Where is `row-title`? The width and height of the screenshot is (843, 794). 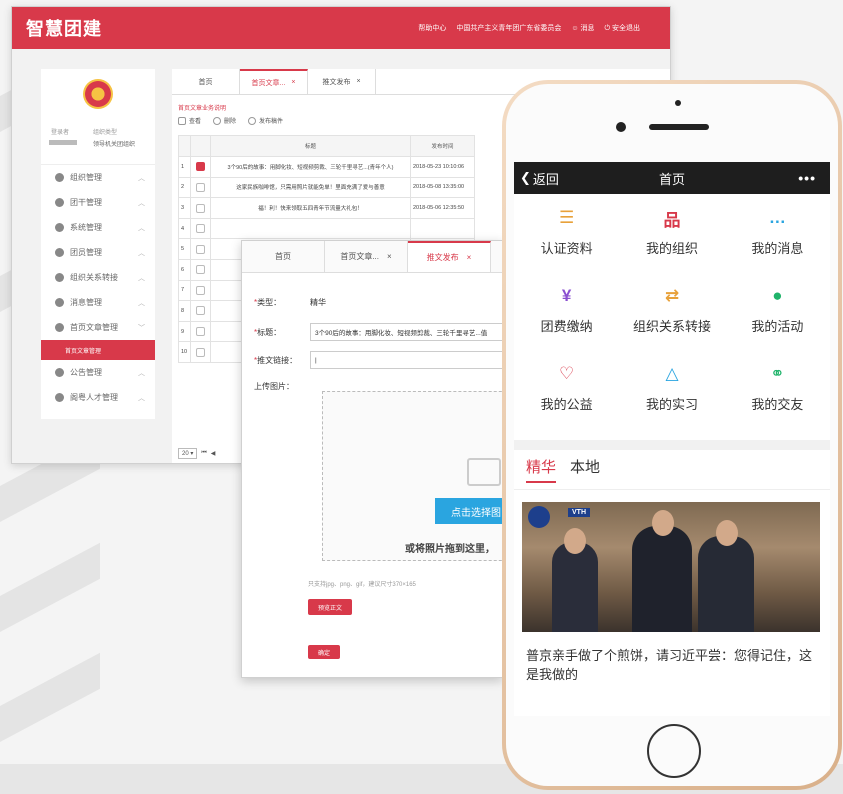 row-title is located at coordinates (310, 228).